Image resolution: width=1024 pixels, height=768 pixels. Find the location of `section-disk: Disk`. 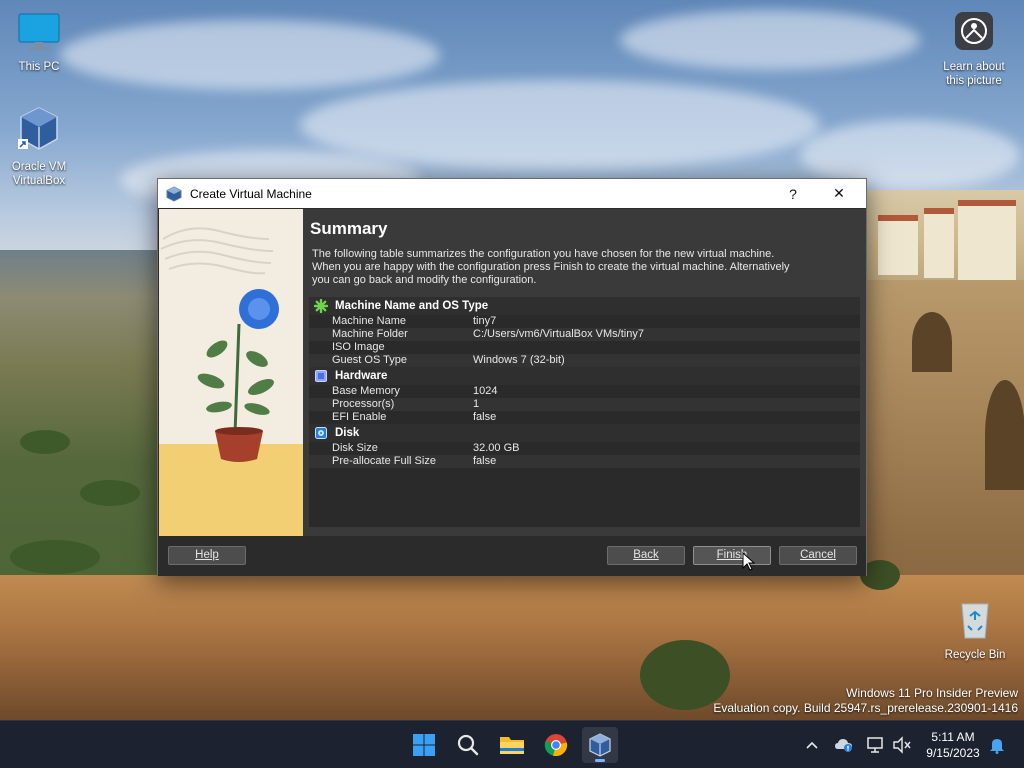

section-disk: Disk is located at coordinates (584, 433).